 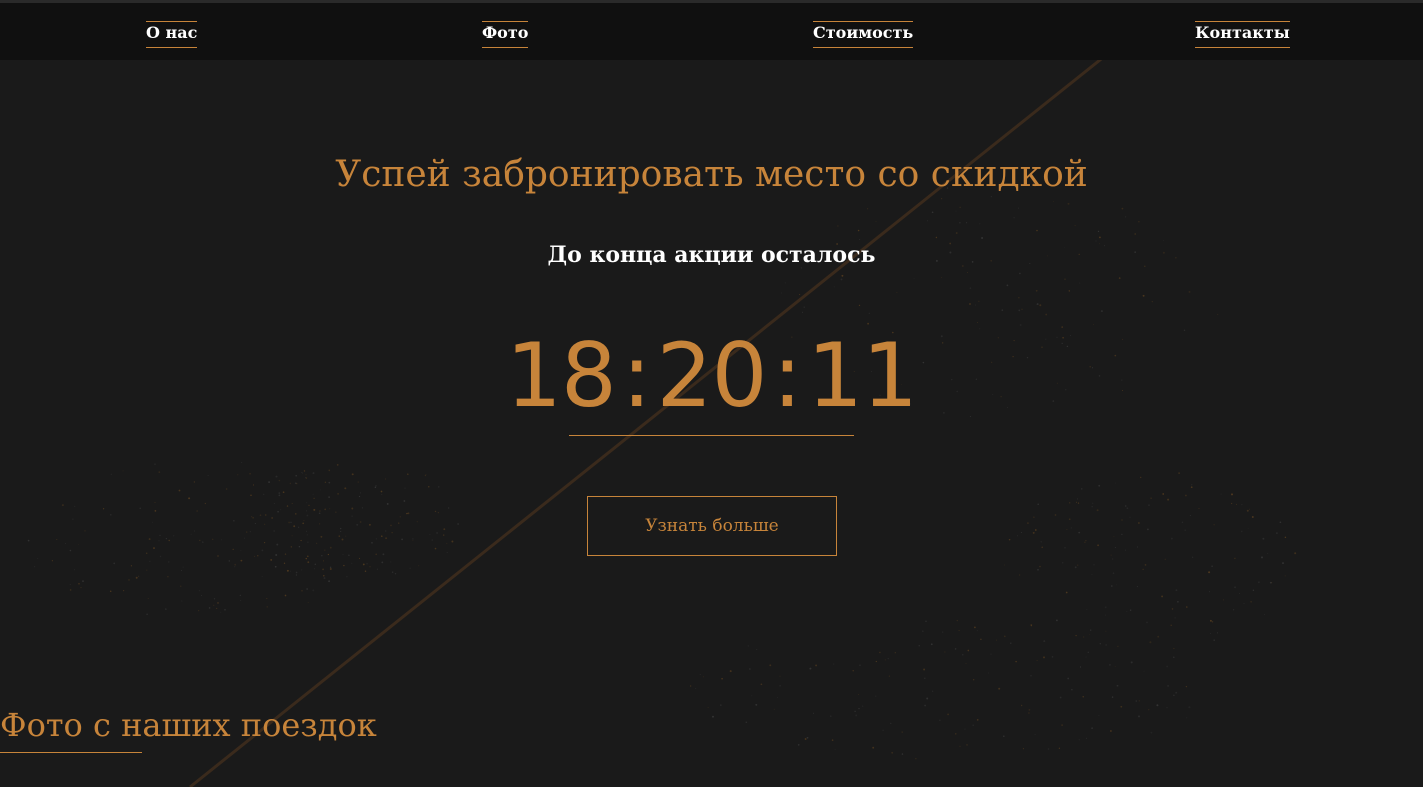 I want to click on countdown-hours: 18, so click(x=561, y=375).